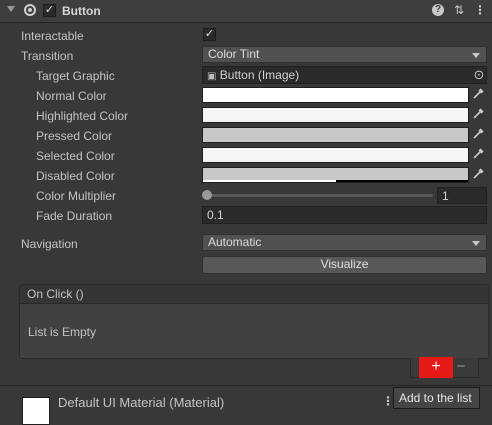  What do you see at coordinates (52, 36) in the screenshot?
I see `interactable-label: Interactable` at bounding box center [52, 36].